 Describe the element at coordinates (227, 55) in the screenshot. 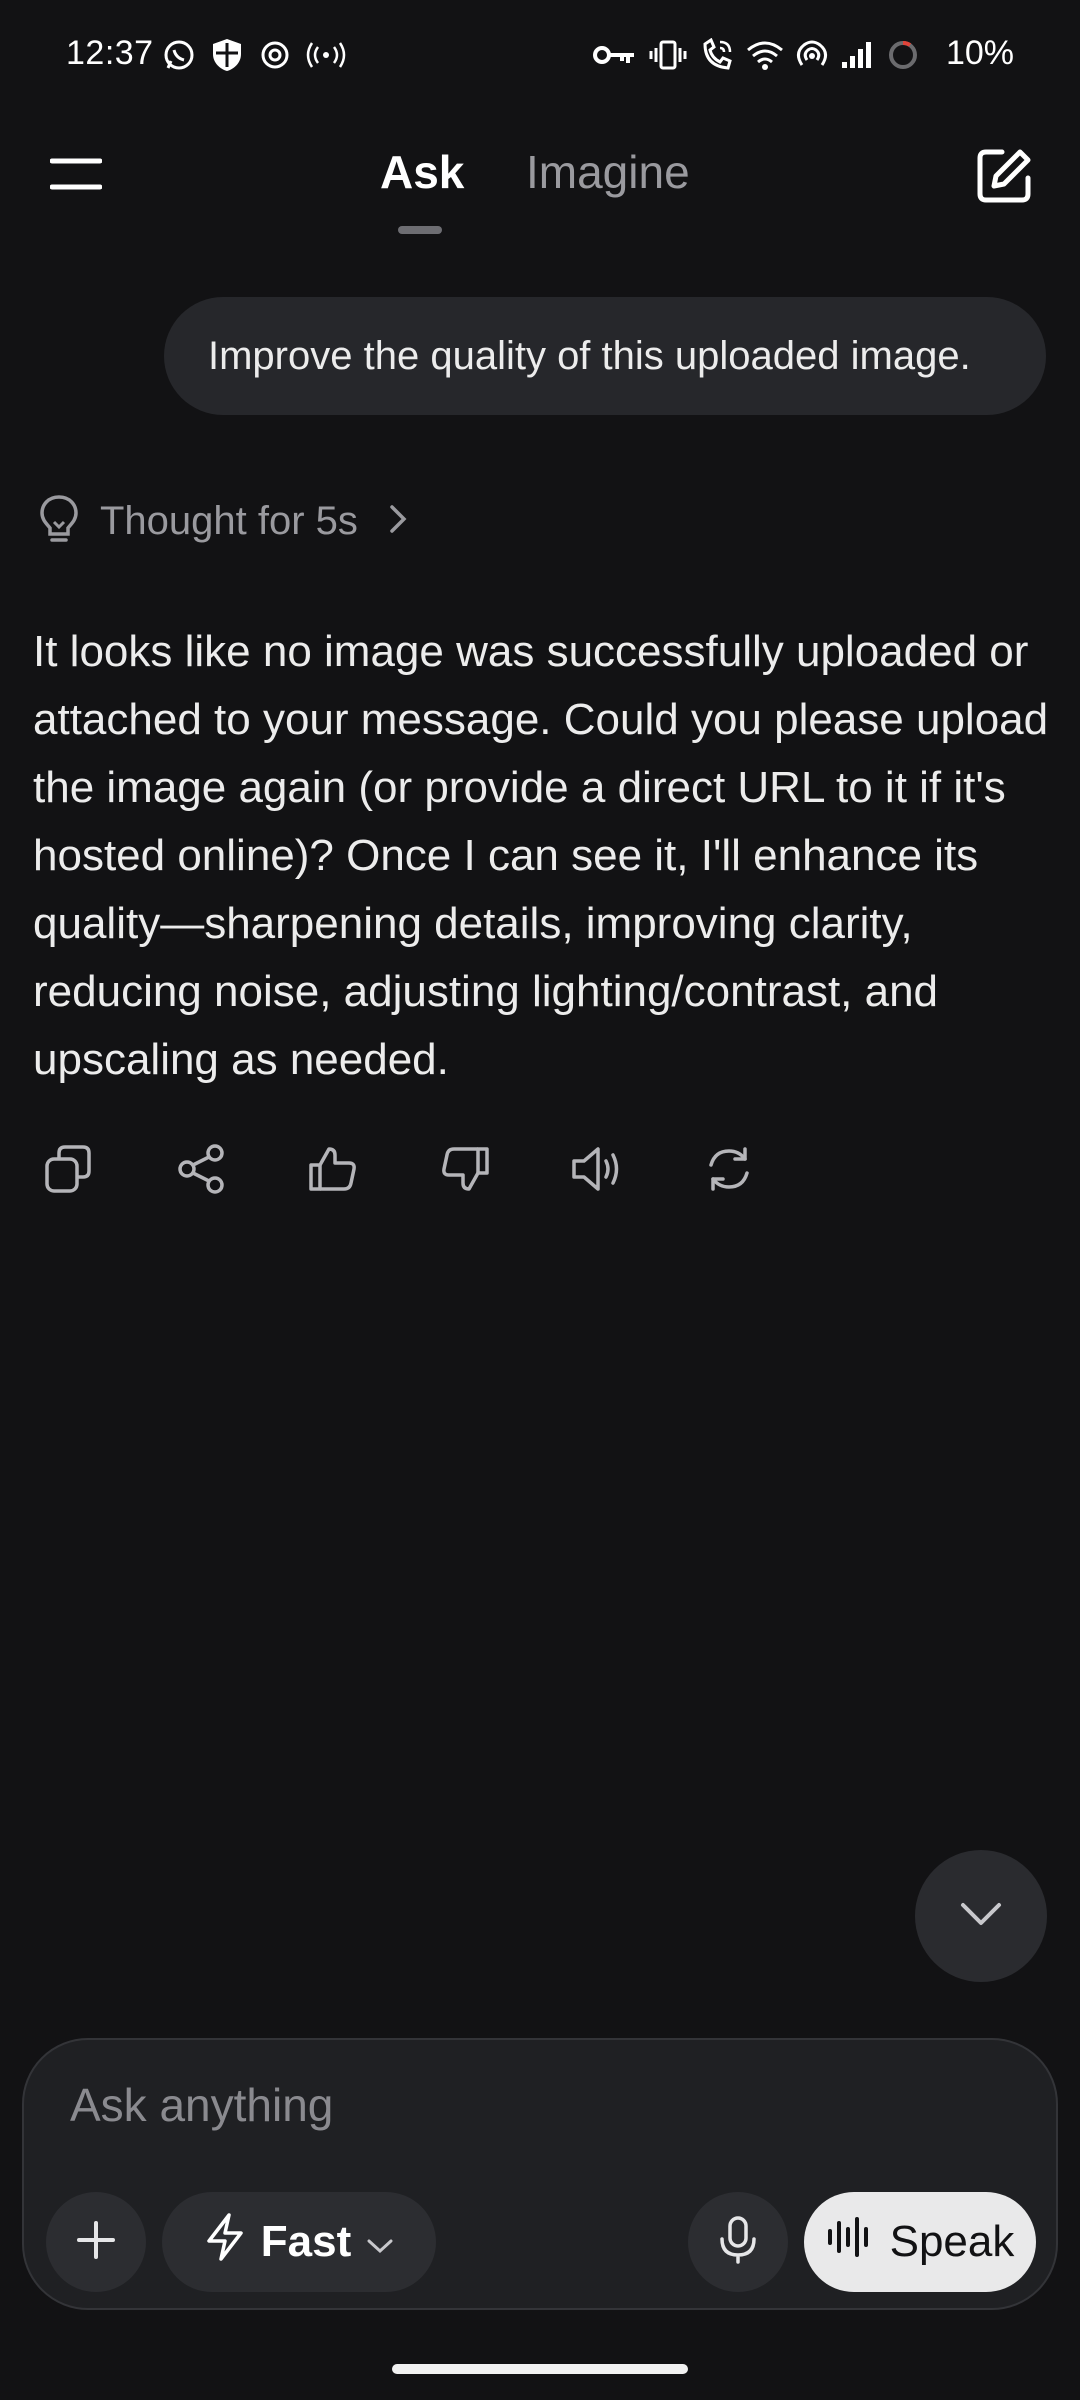

I see `shield-icon` at that location.